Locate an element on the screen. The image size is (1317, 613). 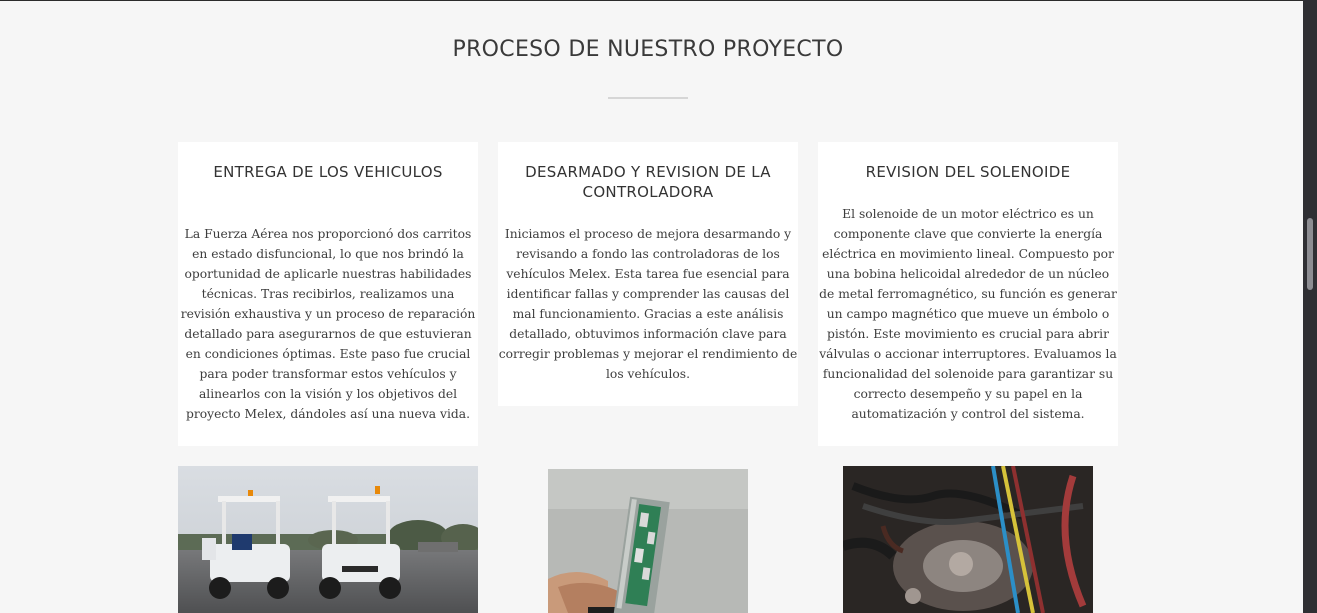
carts-photo is located at coordinates (328, 539).